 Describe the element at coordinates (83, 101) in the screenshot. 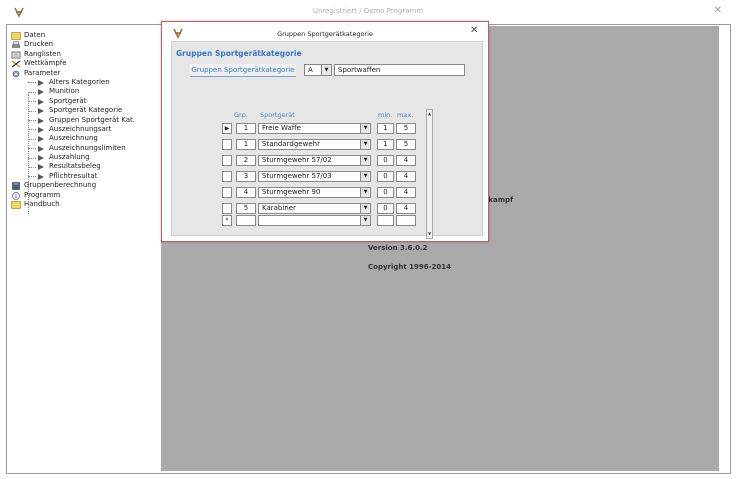

I see `tree-subitem-sportgeraet: Sportgerät` at that location.